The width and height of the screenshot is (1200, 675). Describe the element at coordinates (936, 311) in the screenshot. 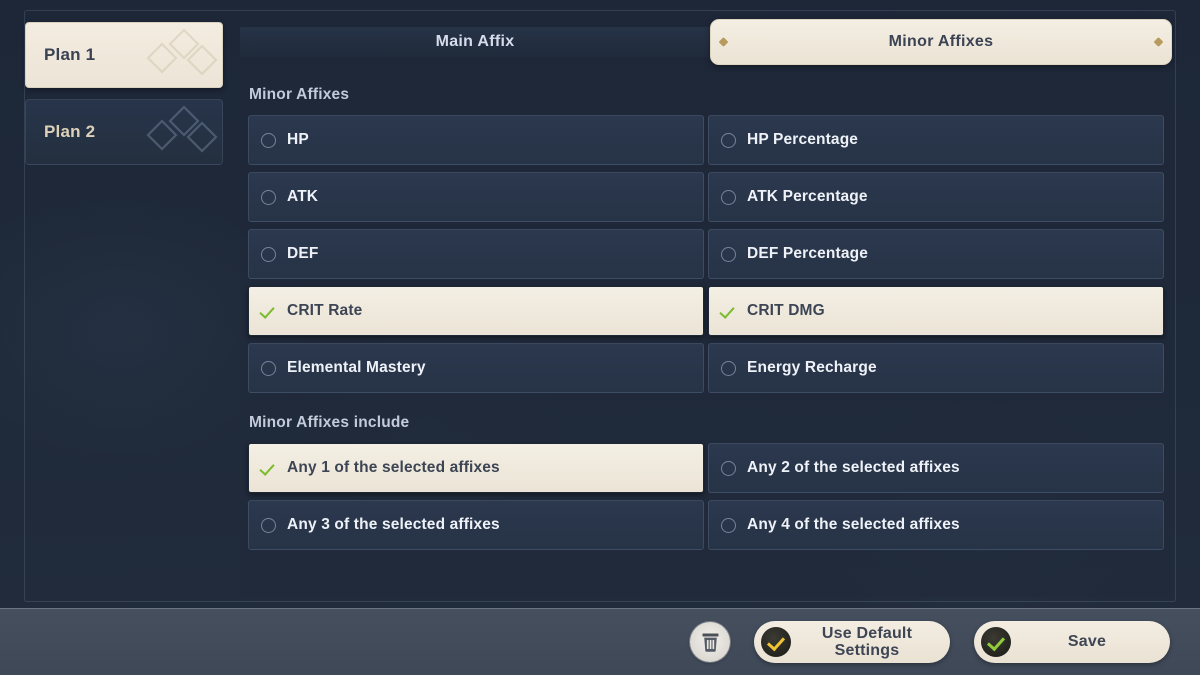

I see `option-crit-dmg: CRIT DMG` at that location.